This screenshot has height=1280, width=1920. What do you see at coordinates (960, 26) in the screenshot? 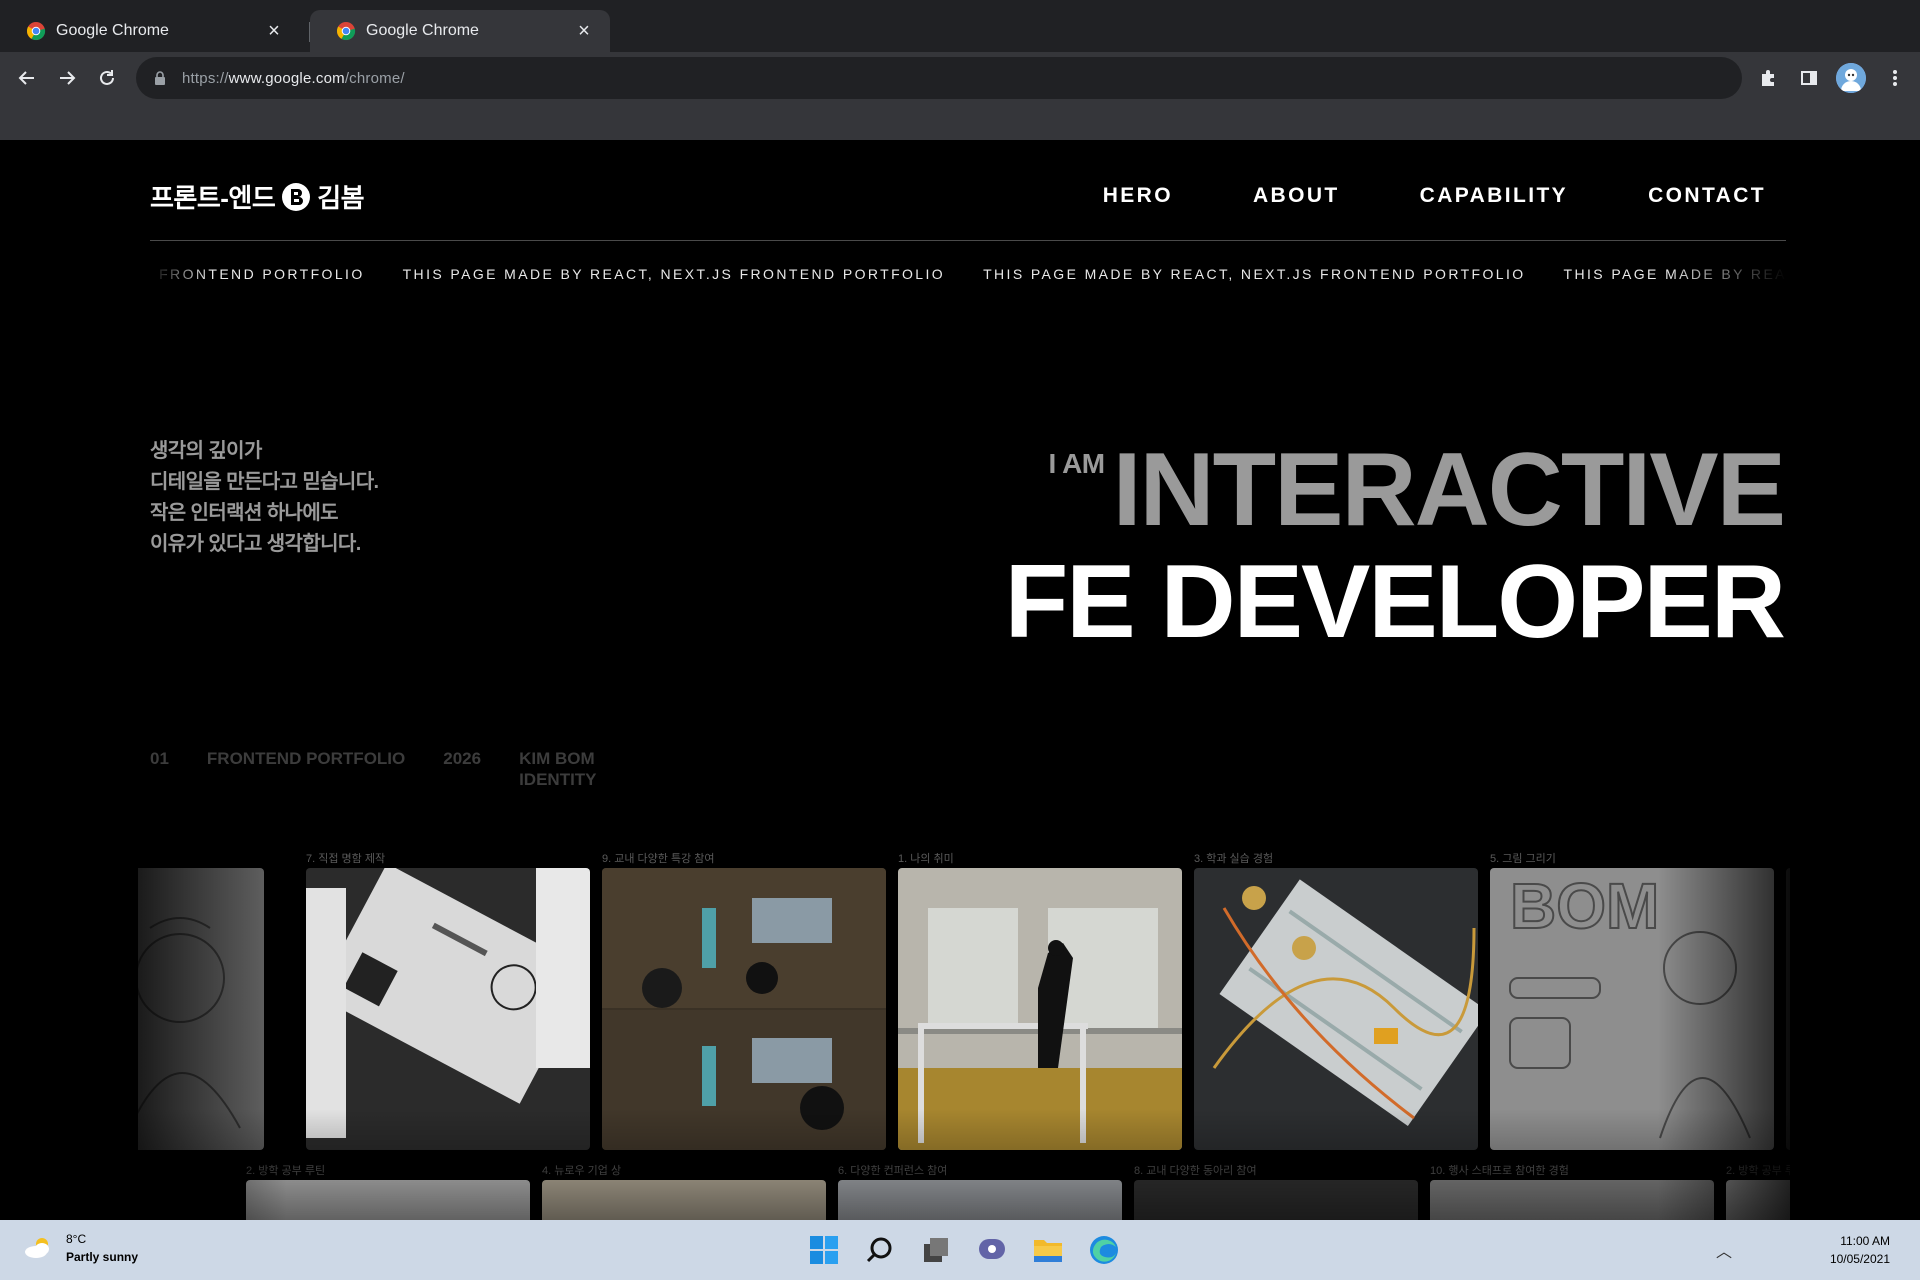
I see `tab-strip: Google Chrome × Google Chrome ×` at bounding box center [960, 26].